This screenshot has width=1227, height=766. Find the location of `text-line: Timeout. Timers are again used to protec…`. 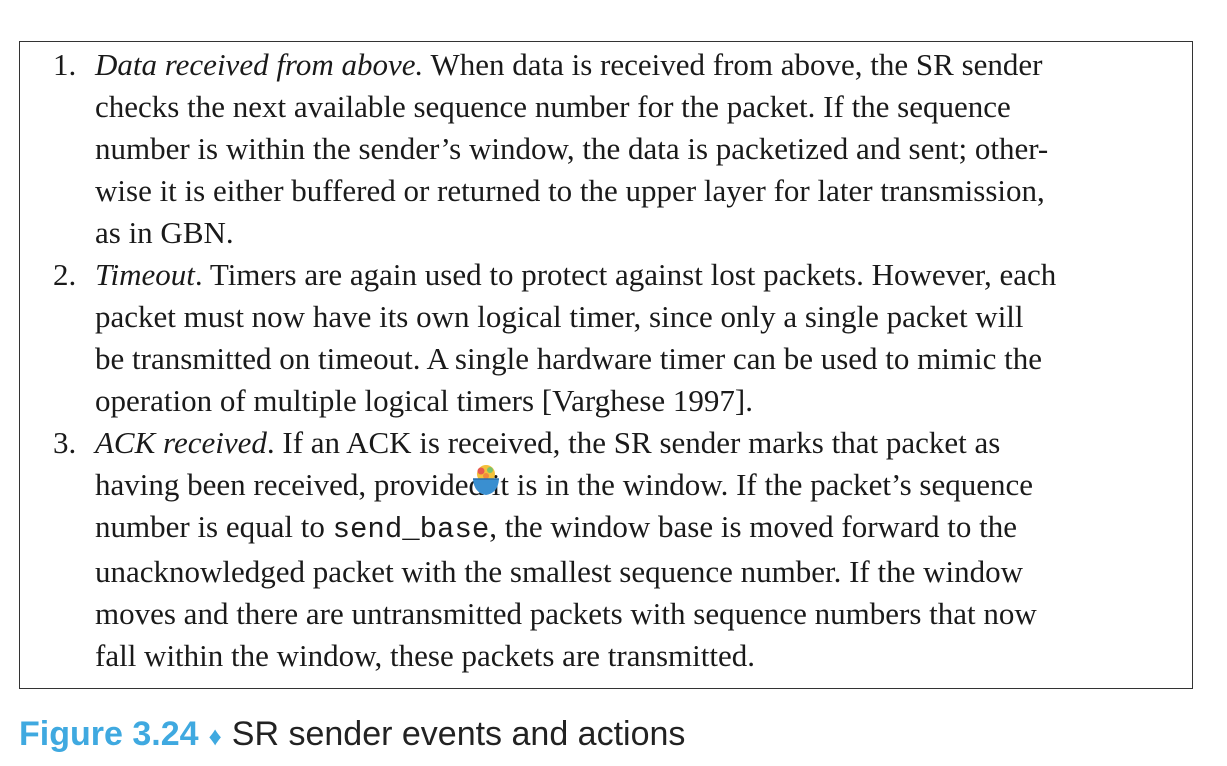

text-line: Timeout. Timers are again used to protec… is located at coordinates (636, 275).